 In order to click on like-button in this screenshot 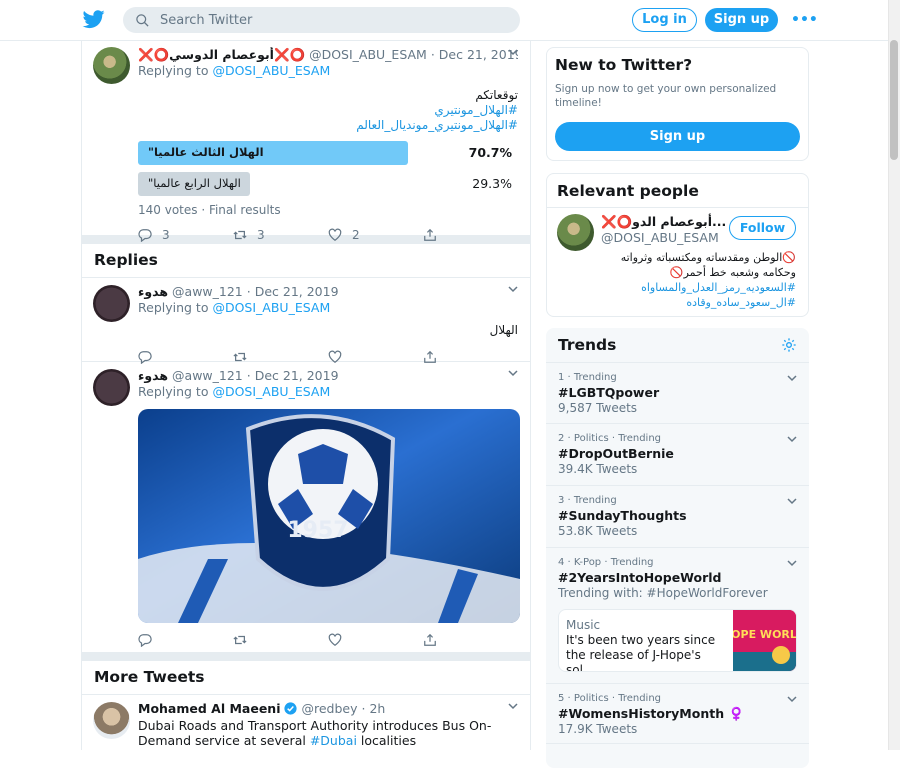, I will do `click(375, 640)`.